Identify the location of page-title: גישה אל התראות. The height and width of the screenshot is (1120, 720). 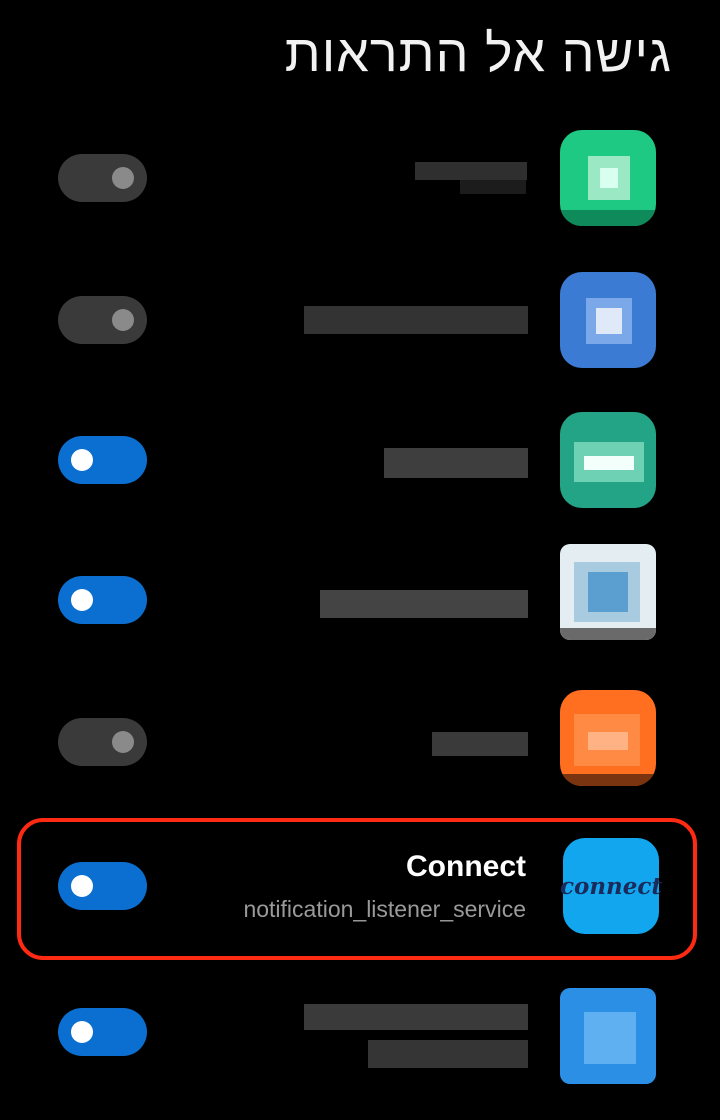
(478, 54).